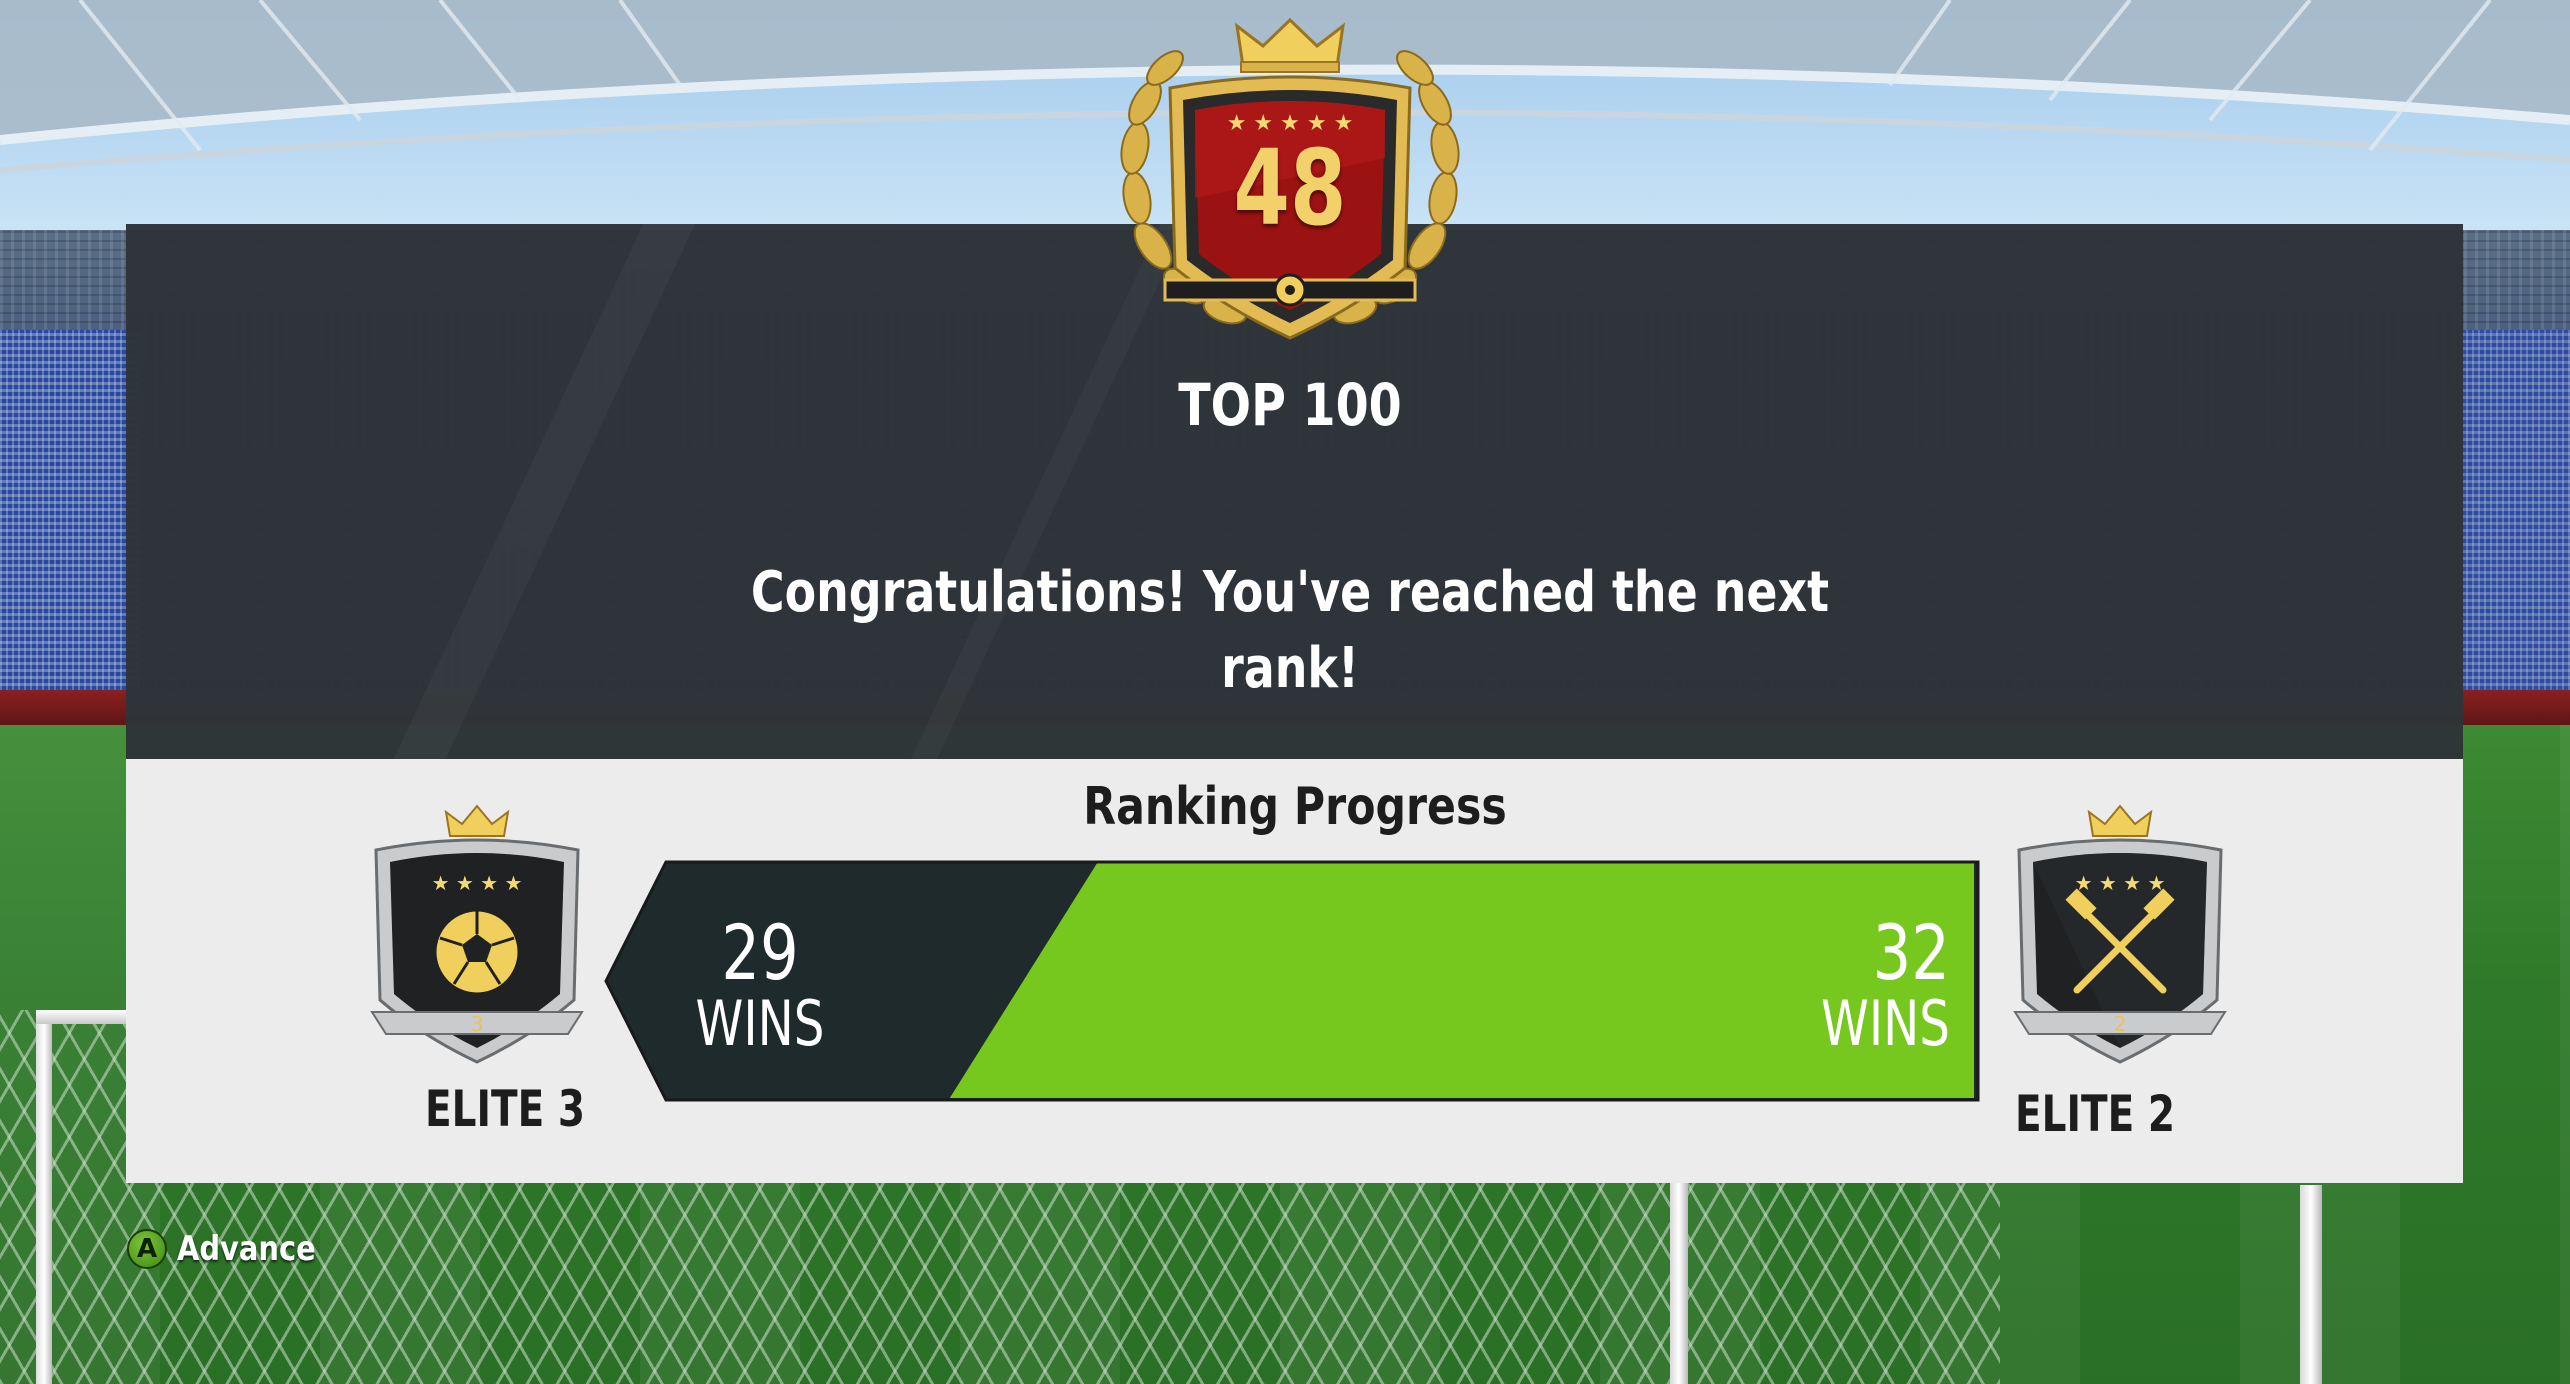 The height and width of the screenshot is (1384, 2570). What do you see at coordinates (760, 1023) in the screenshot?
I see `current-wins-label: WINS` at bounding box center [760, 1023].